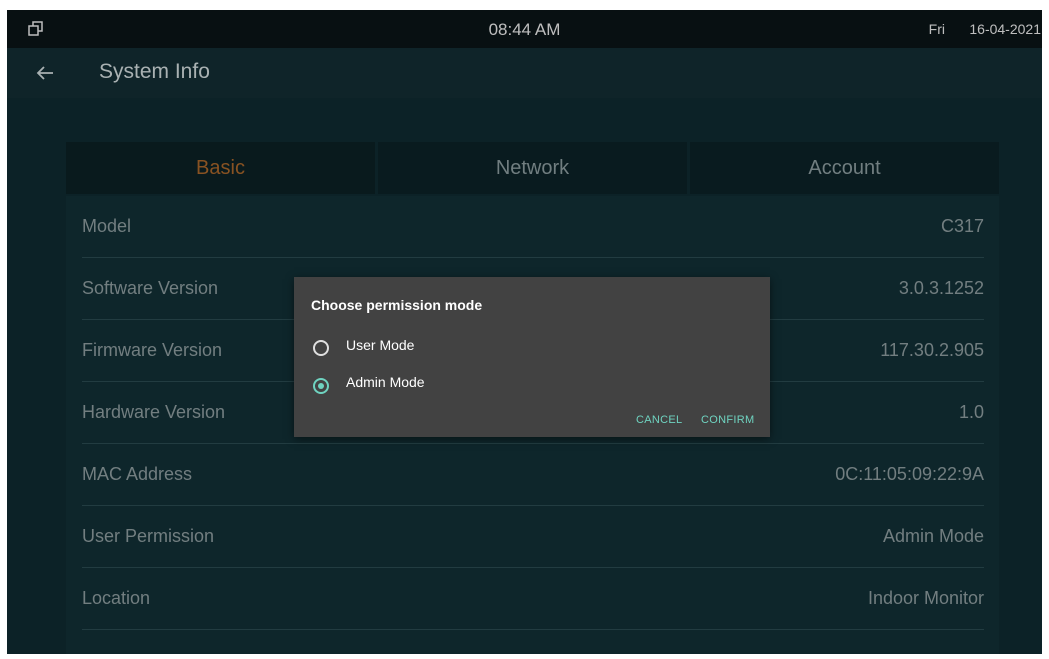  Describe the element at coordinates (461, 385) in the screenshot. I see `admin-mode-option: Admin Mode` at that location.